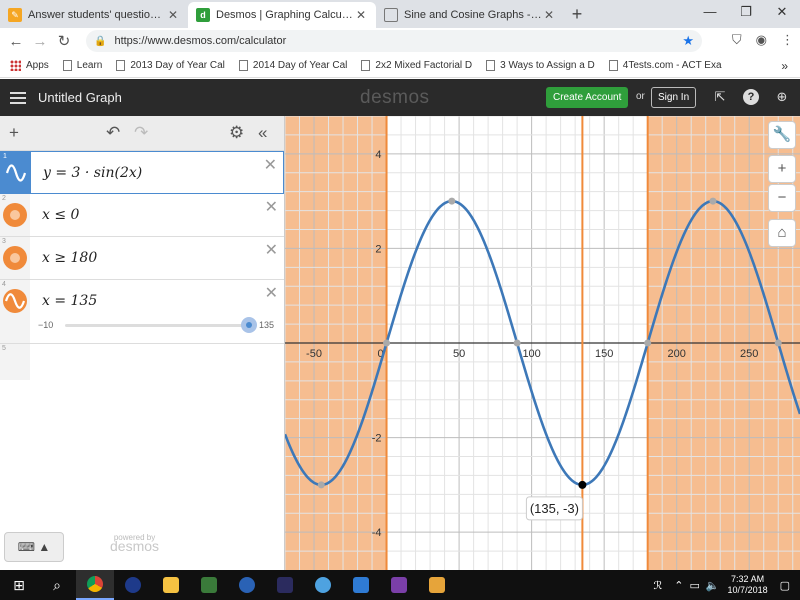 The height and width of the screenshot is (600, 800). I want to click on collapse-panel-icon: «, so click(262, 133).